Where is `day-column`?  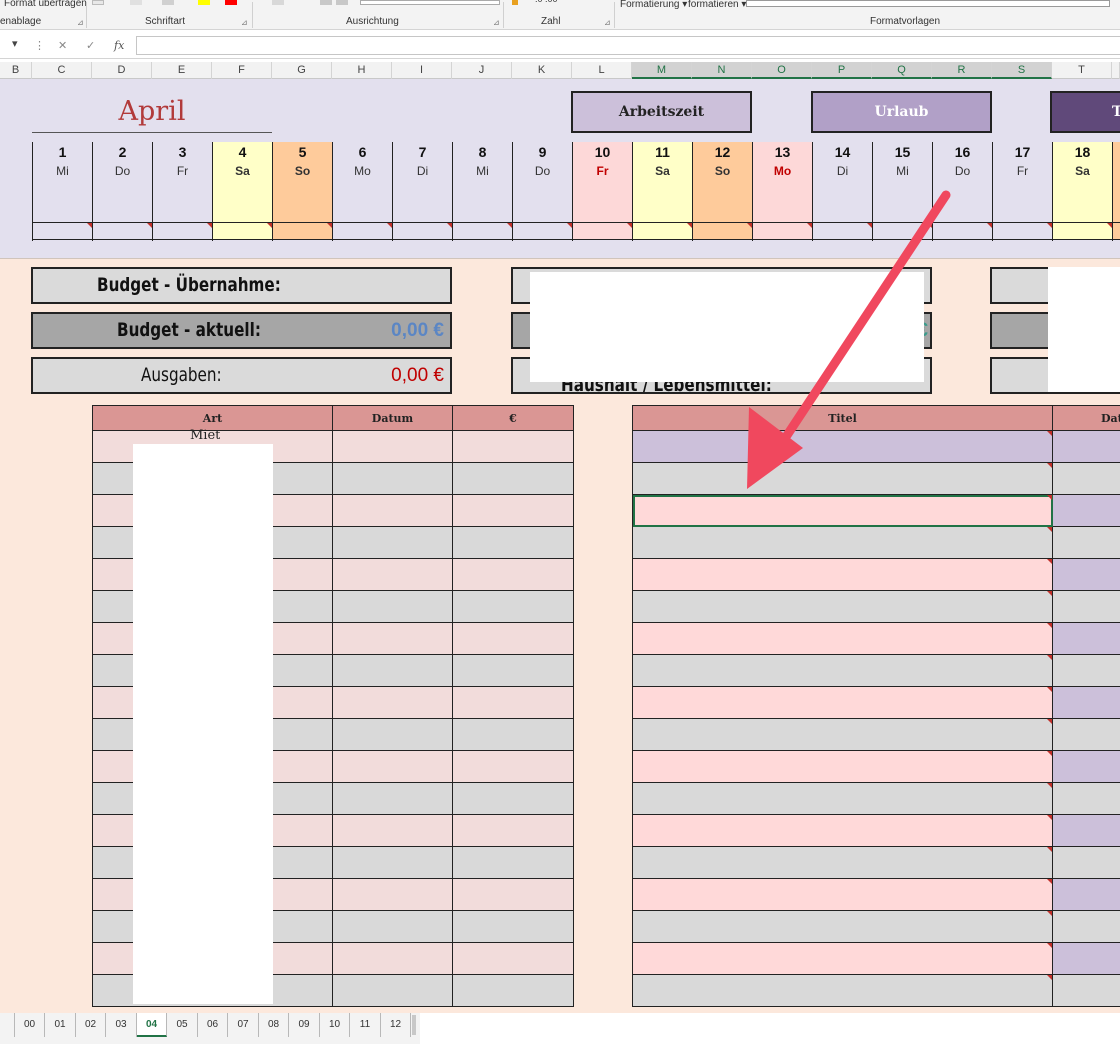
day-column is located at coordinates (1116, 191).